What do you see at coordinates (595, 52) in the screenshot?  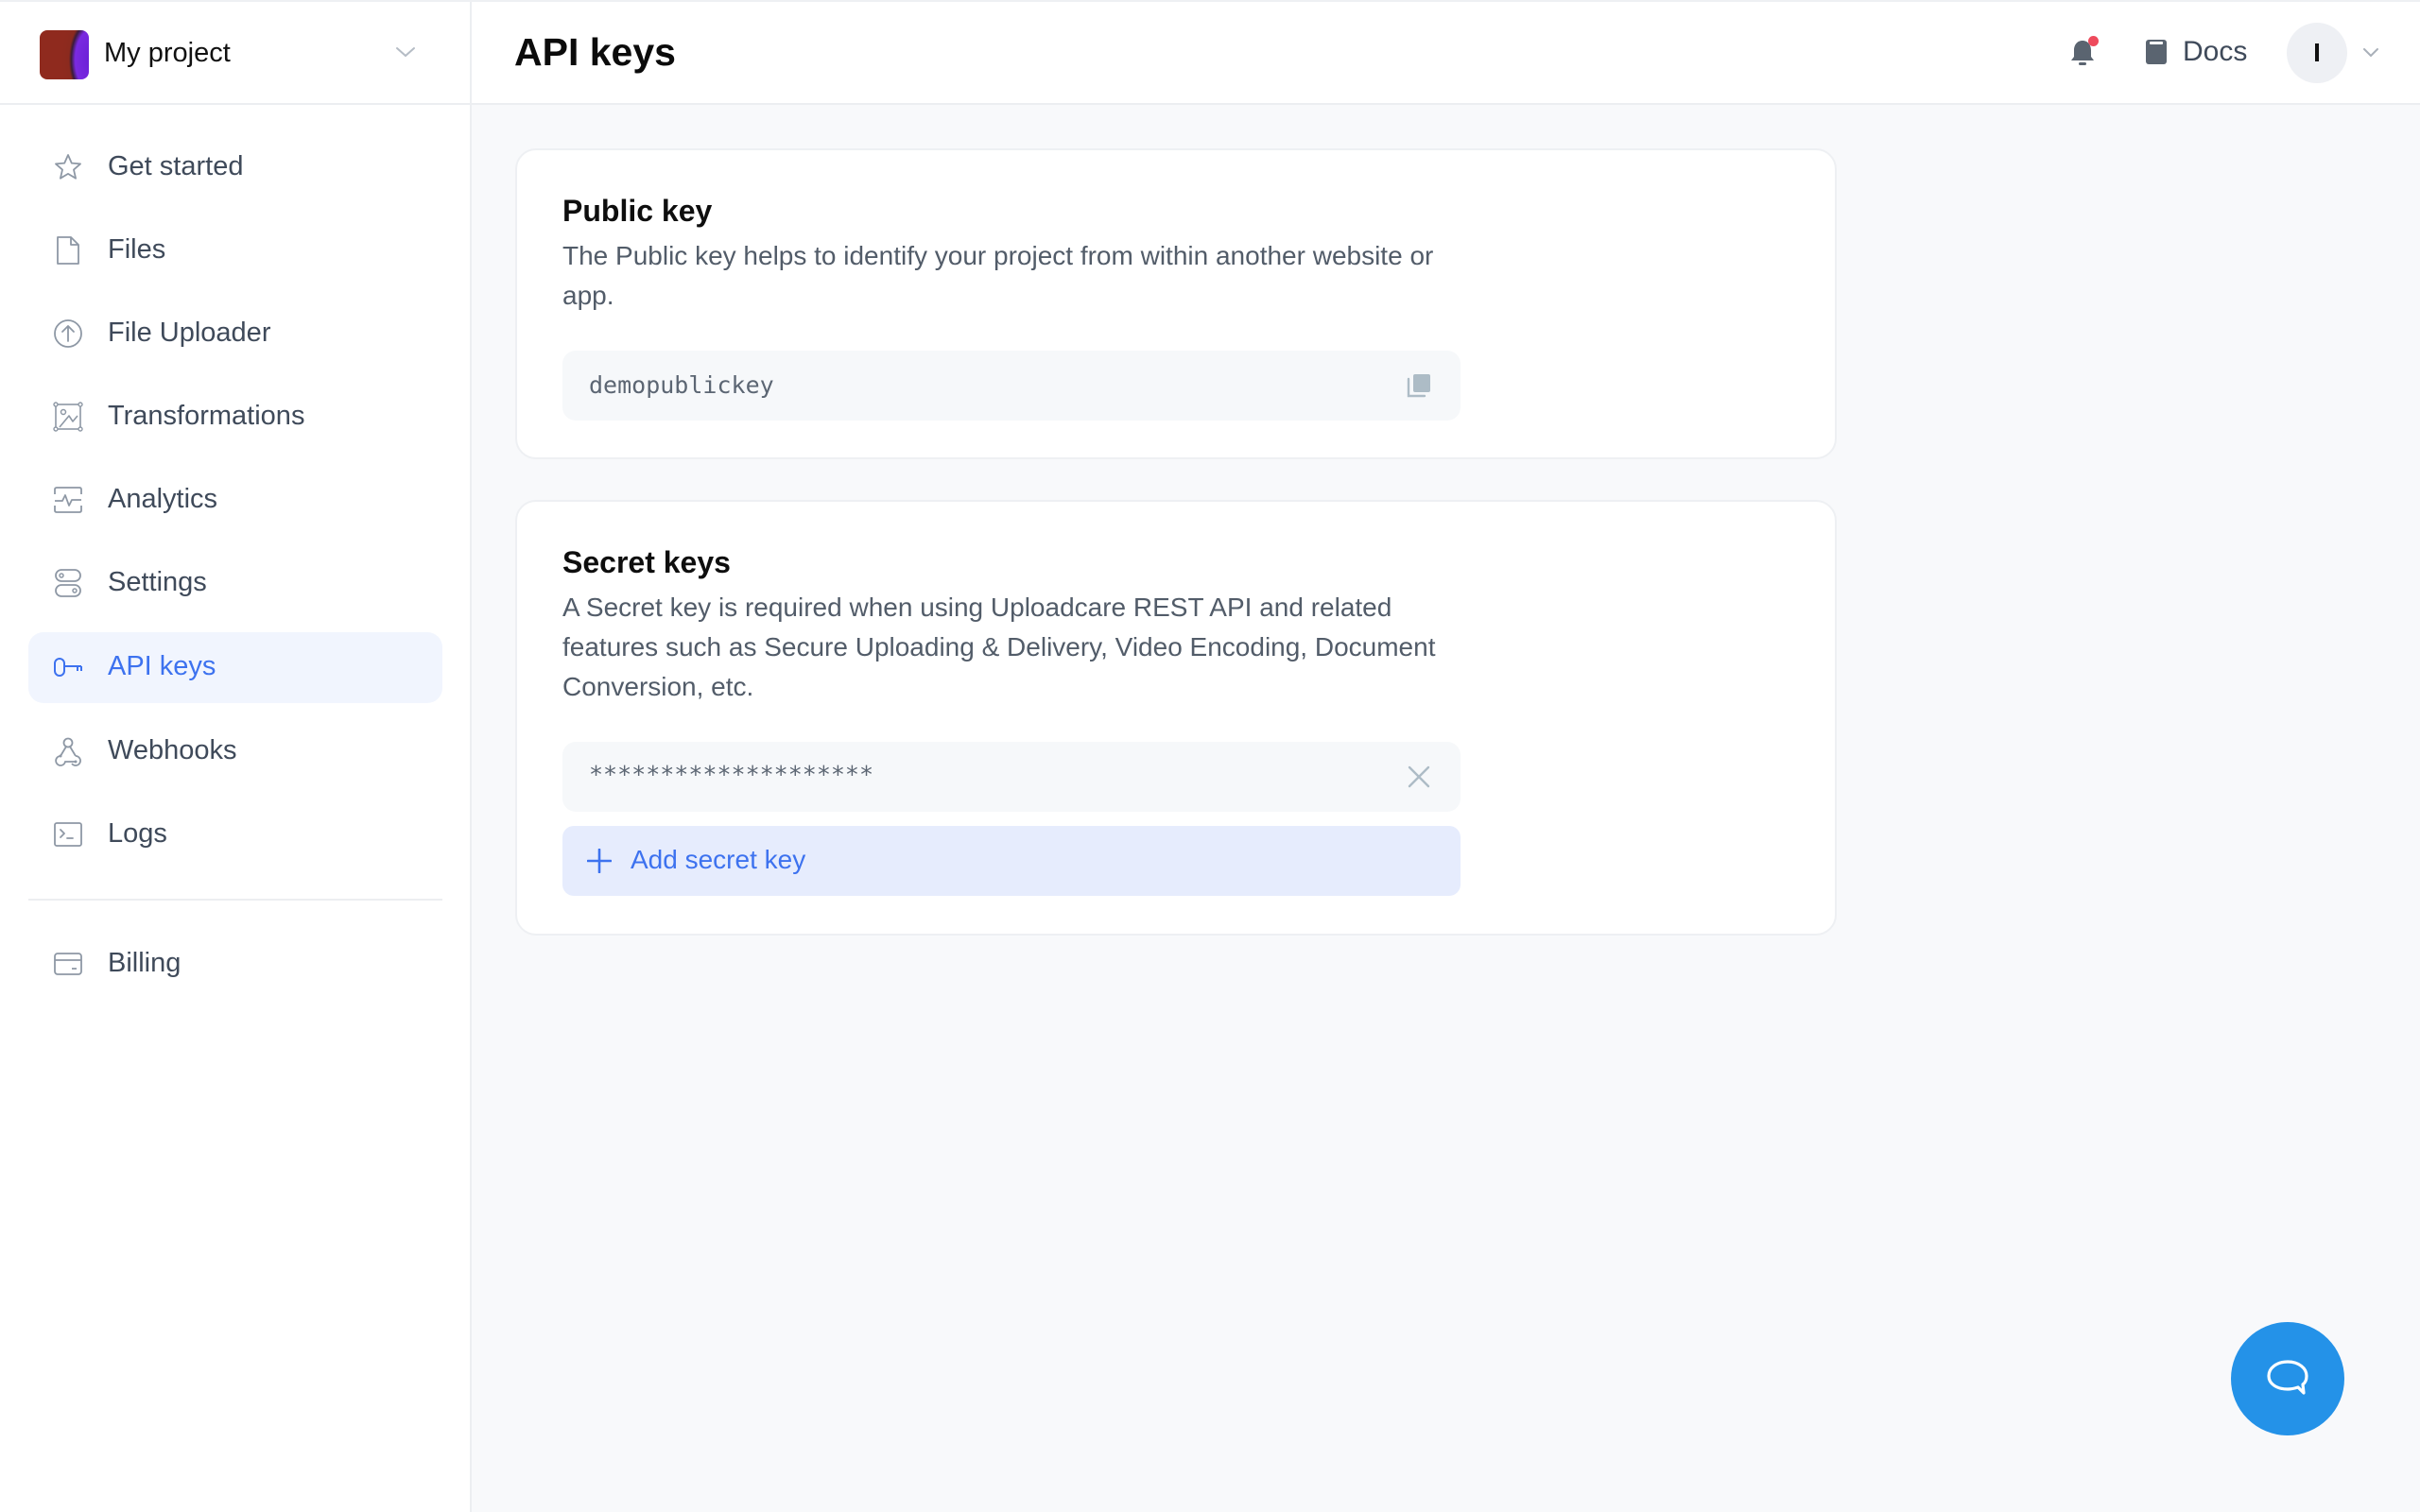 I see `page-title: API keys` at bounding box center [595, 52].